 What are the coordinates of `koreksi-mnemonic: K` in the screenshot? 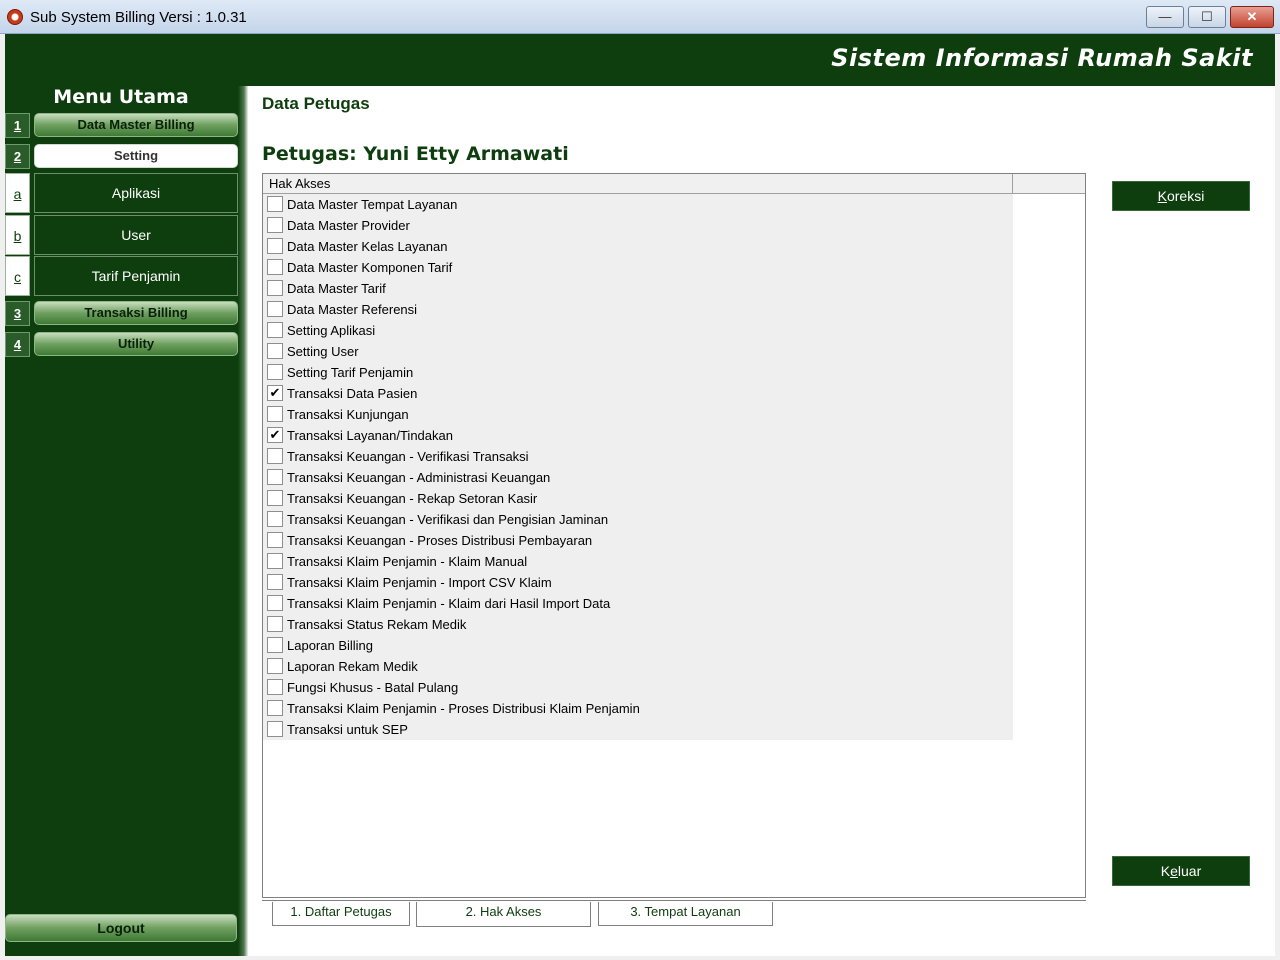 It's located at (1162, 196).